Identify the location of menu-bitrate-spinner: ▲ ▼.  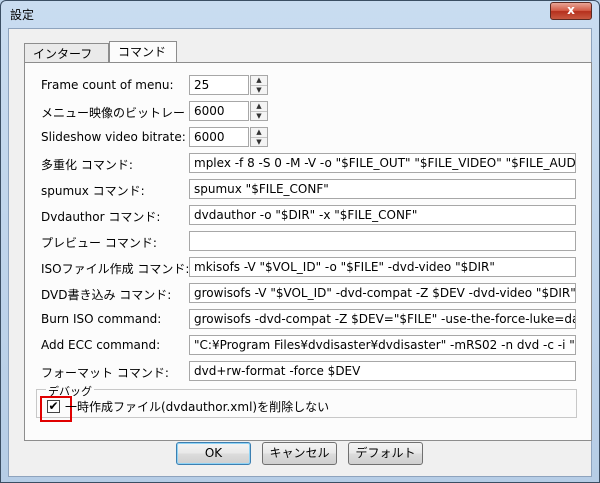
(259, 111).